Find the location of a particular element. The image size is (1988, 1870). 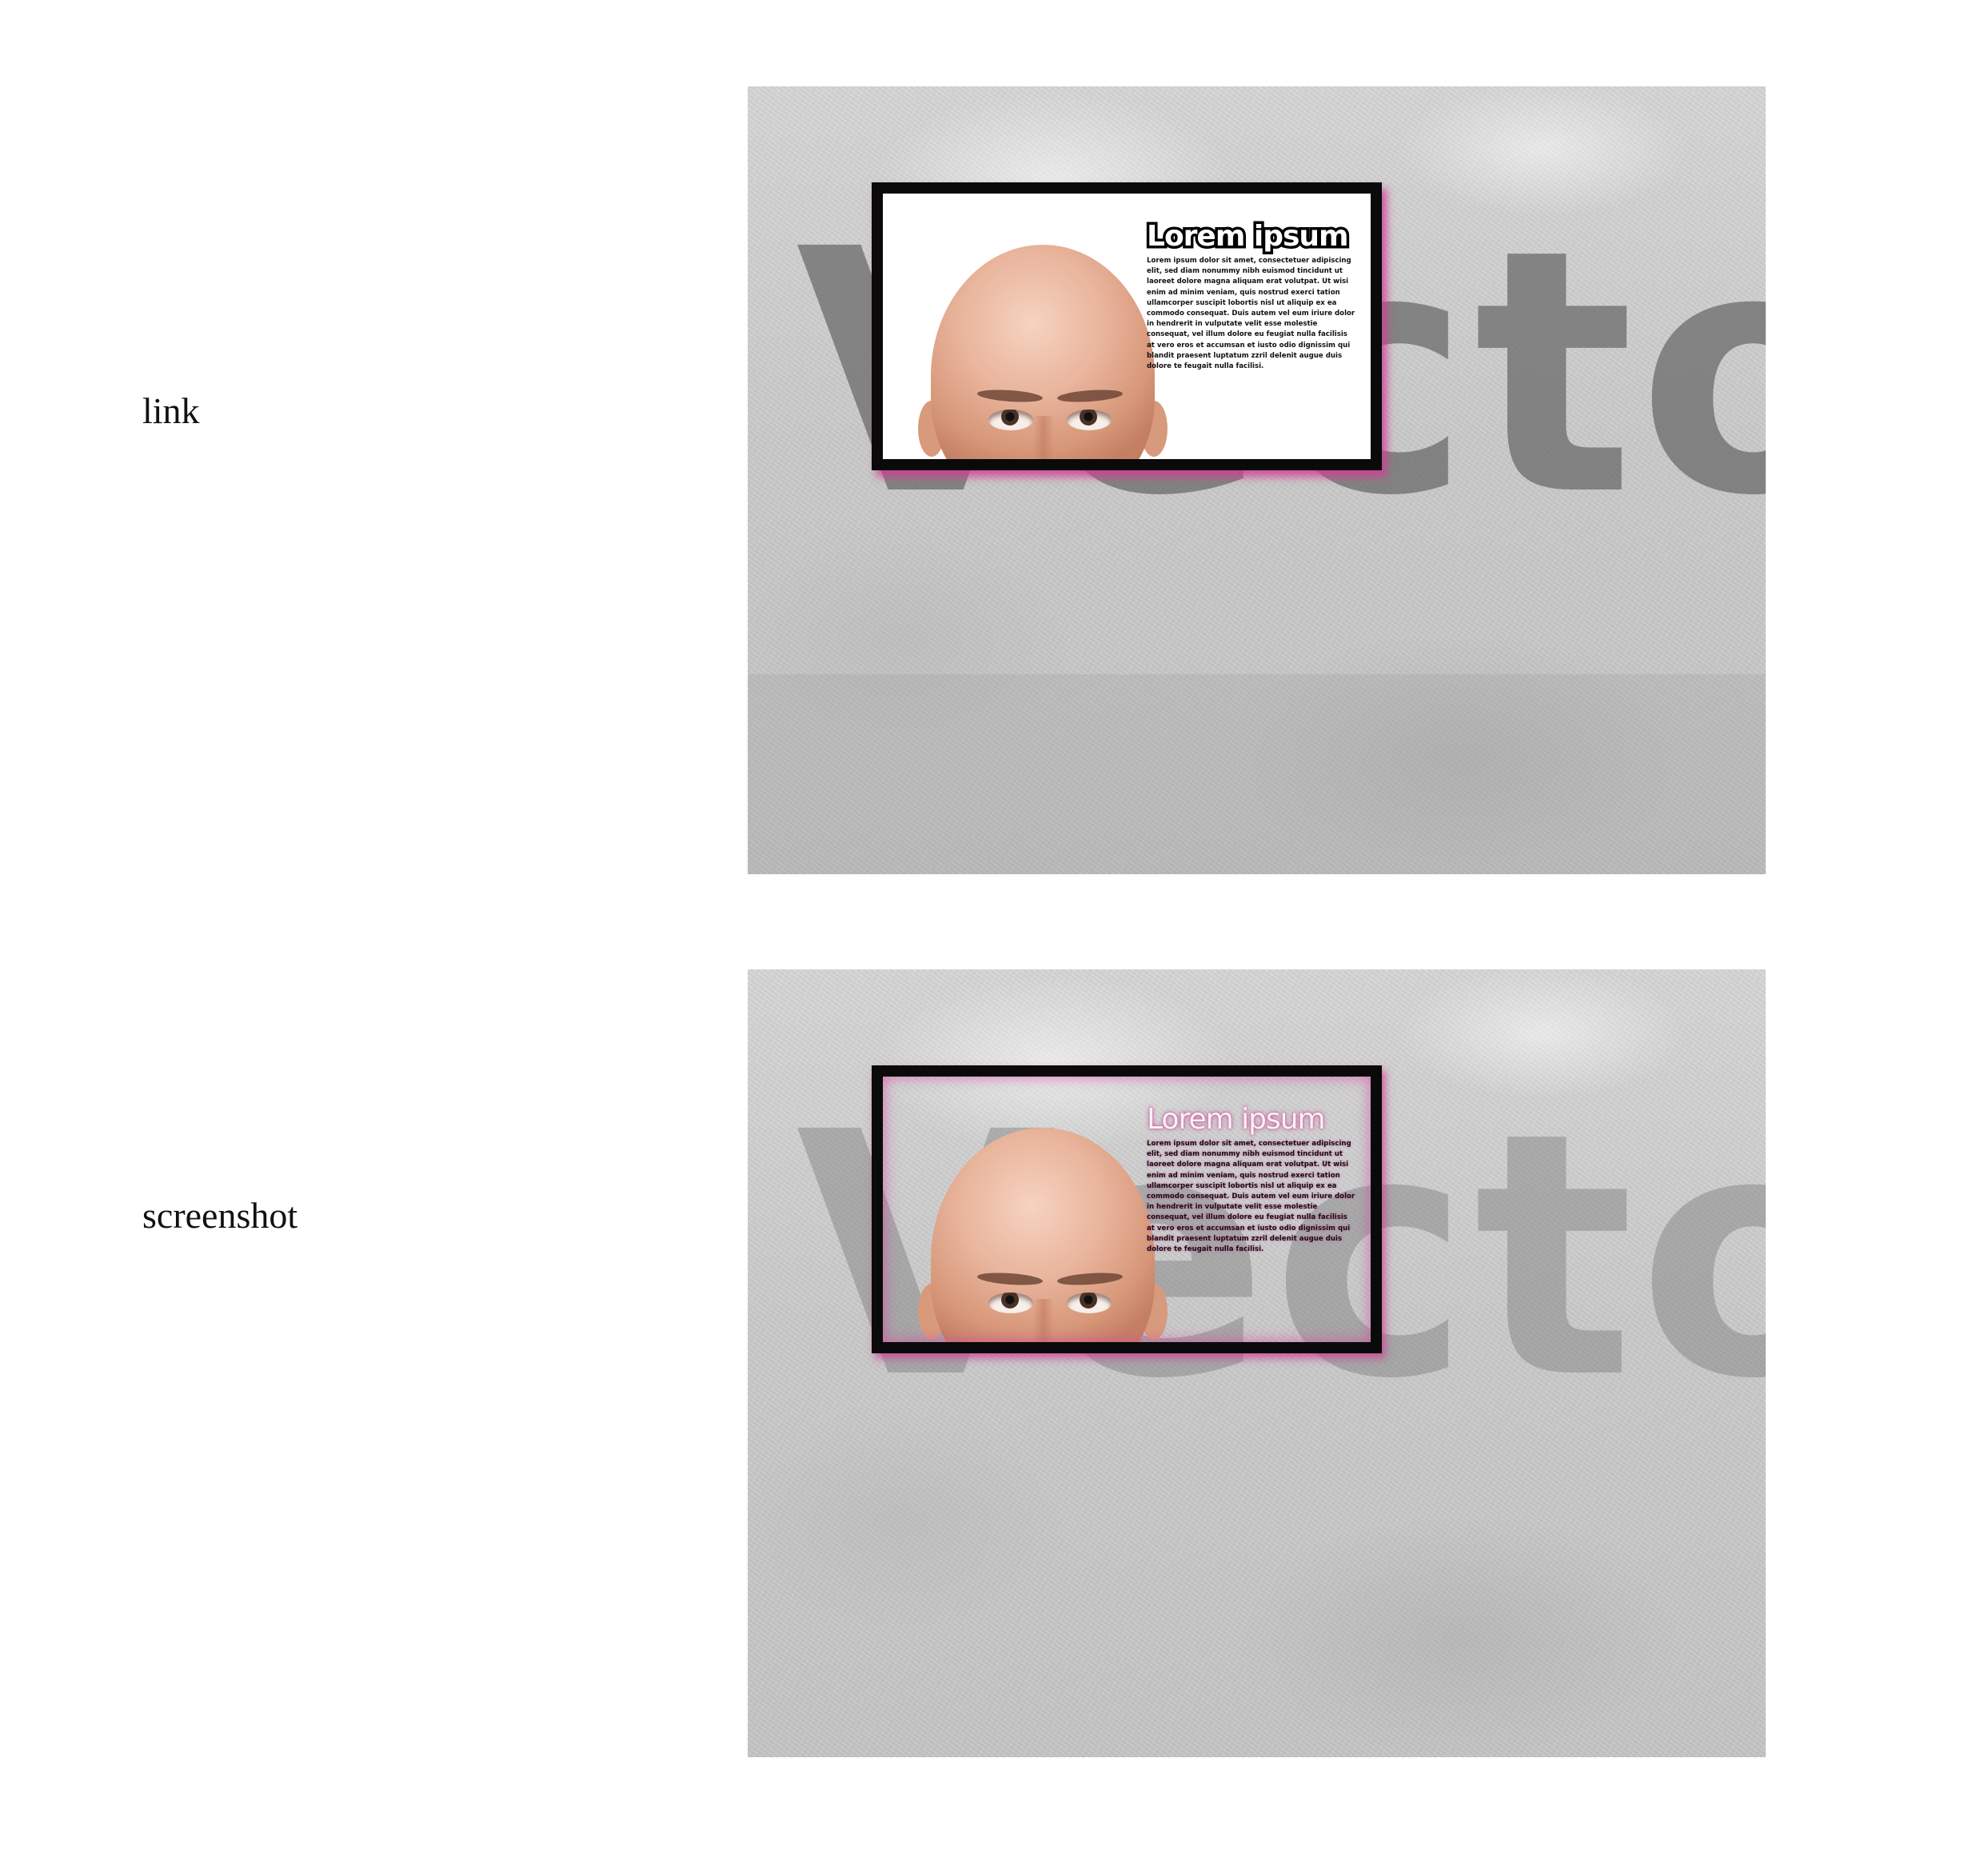

row-label-link: link is located at coordinates (171, 410).